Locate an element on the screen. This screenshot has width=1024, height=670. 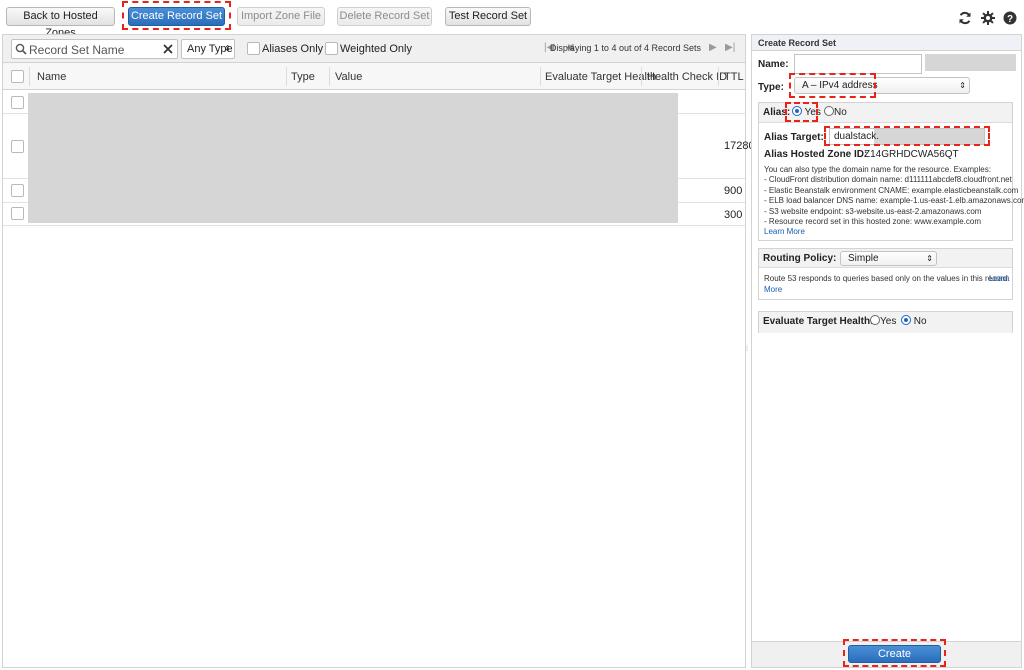
alias-learn-more-link: Learn More is located at coordinates (784, 232).